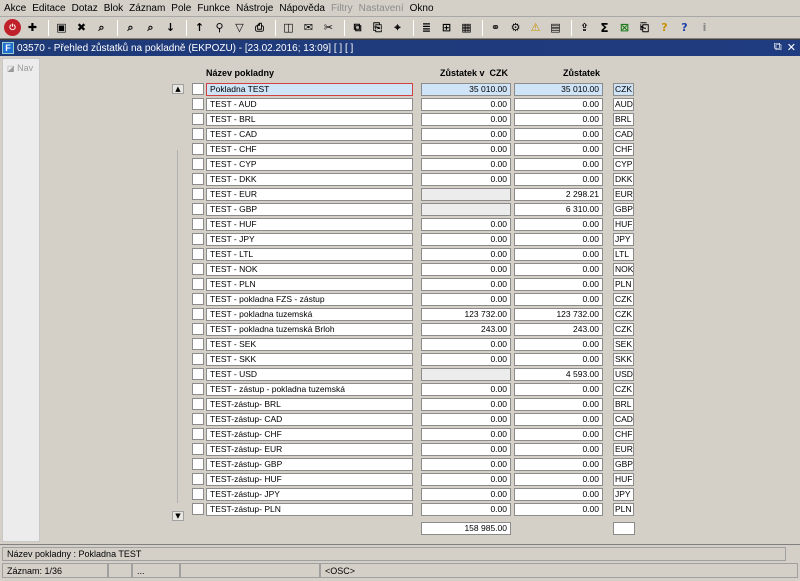  Describe the element at coordinates (623, 449) in the screenshot. I see `cell-currency: EUR` at that location.